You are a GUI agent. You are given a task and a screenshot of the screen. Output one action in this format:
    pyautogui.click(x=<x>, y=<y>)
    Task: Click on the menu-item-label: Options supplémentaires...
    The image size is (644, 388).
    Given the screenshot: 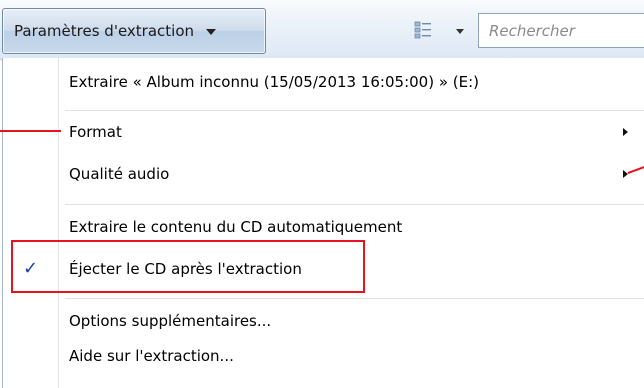 What is the action you would take?
    pyautogui.click(x=170, y=321)
    